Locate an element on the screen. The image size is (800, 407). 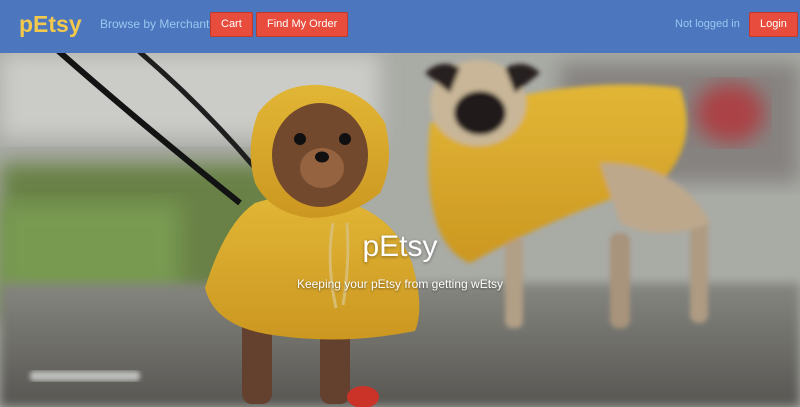
browse-by-merchant-link: Browse by Merchant is located at coordinates (154, 24).